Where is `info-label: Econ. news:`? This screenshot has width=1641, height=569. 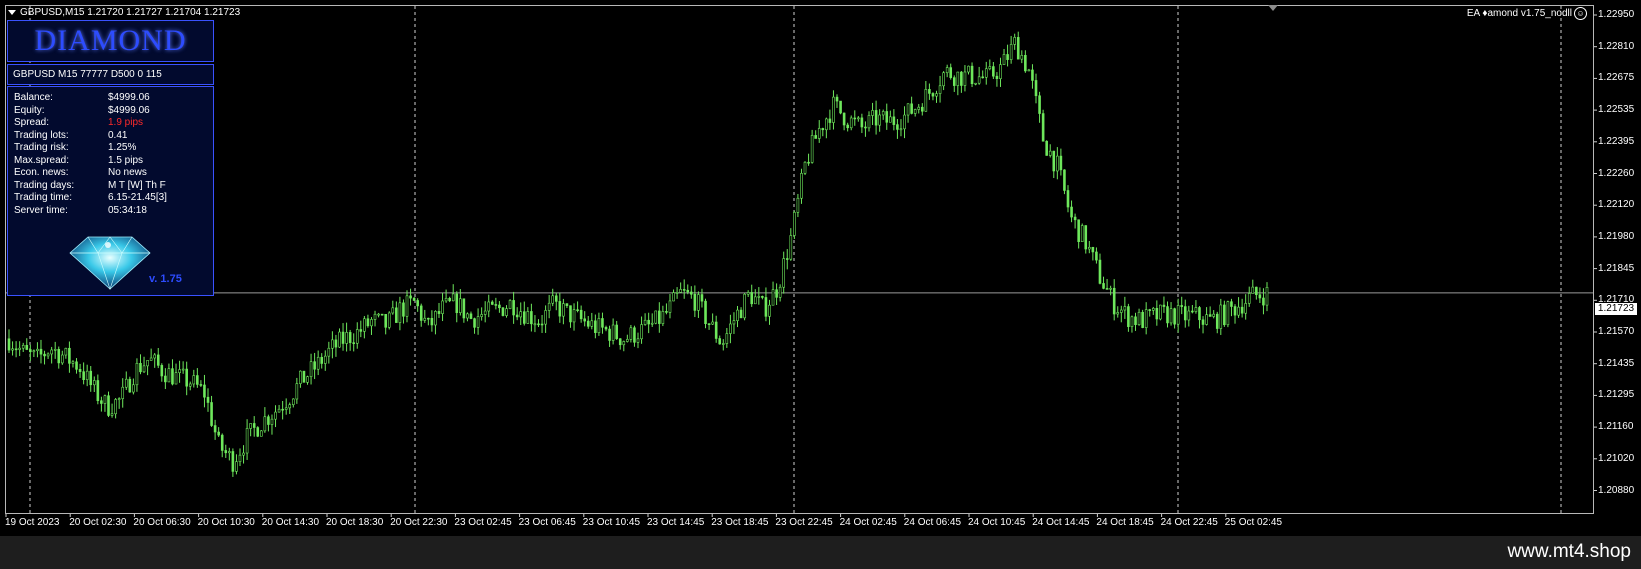
info-label: Econ. news: is located at coordinates (41, 172).